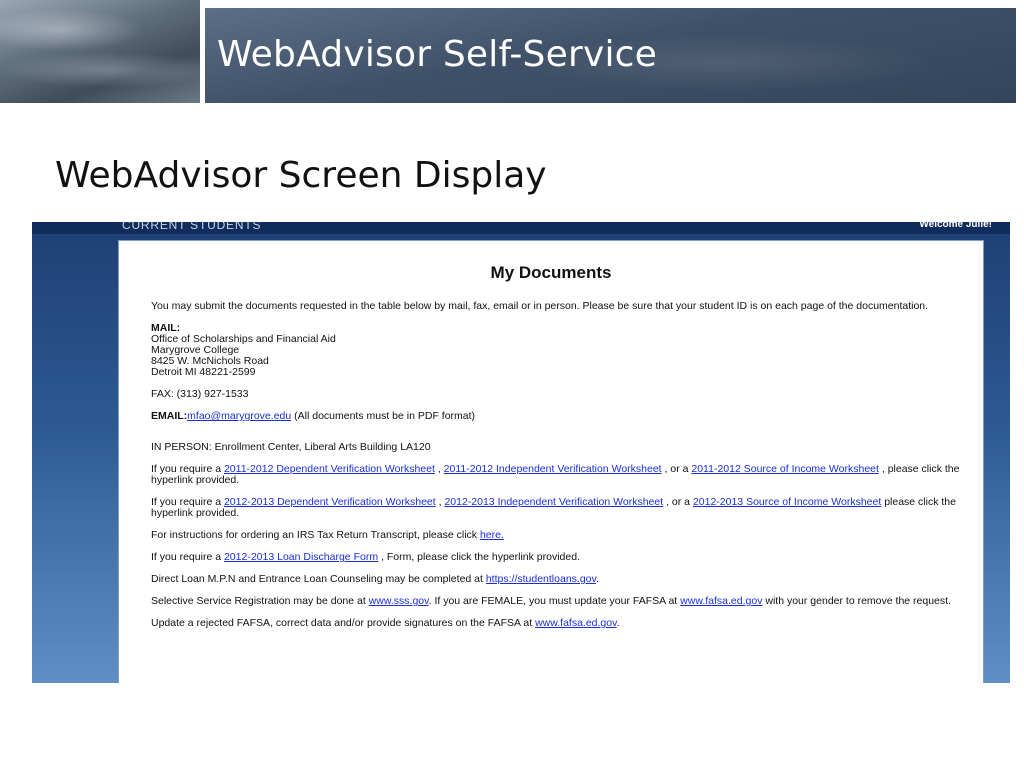 This screenshot has height=768, width=1024. I want to click on studentloans-link: https://studentloans.gov, so click(541, 579).